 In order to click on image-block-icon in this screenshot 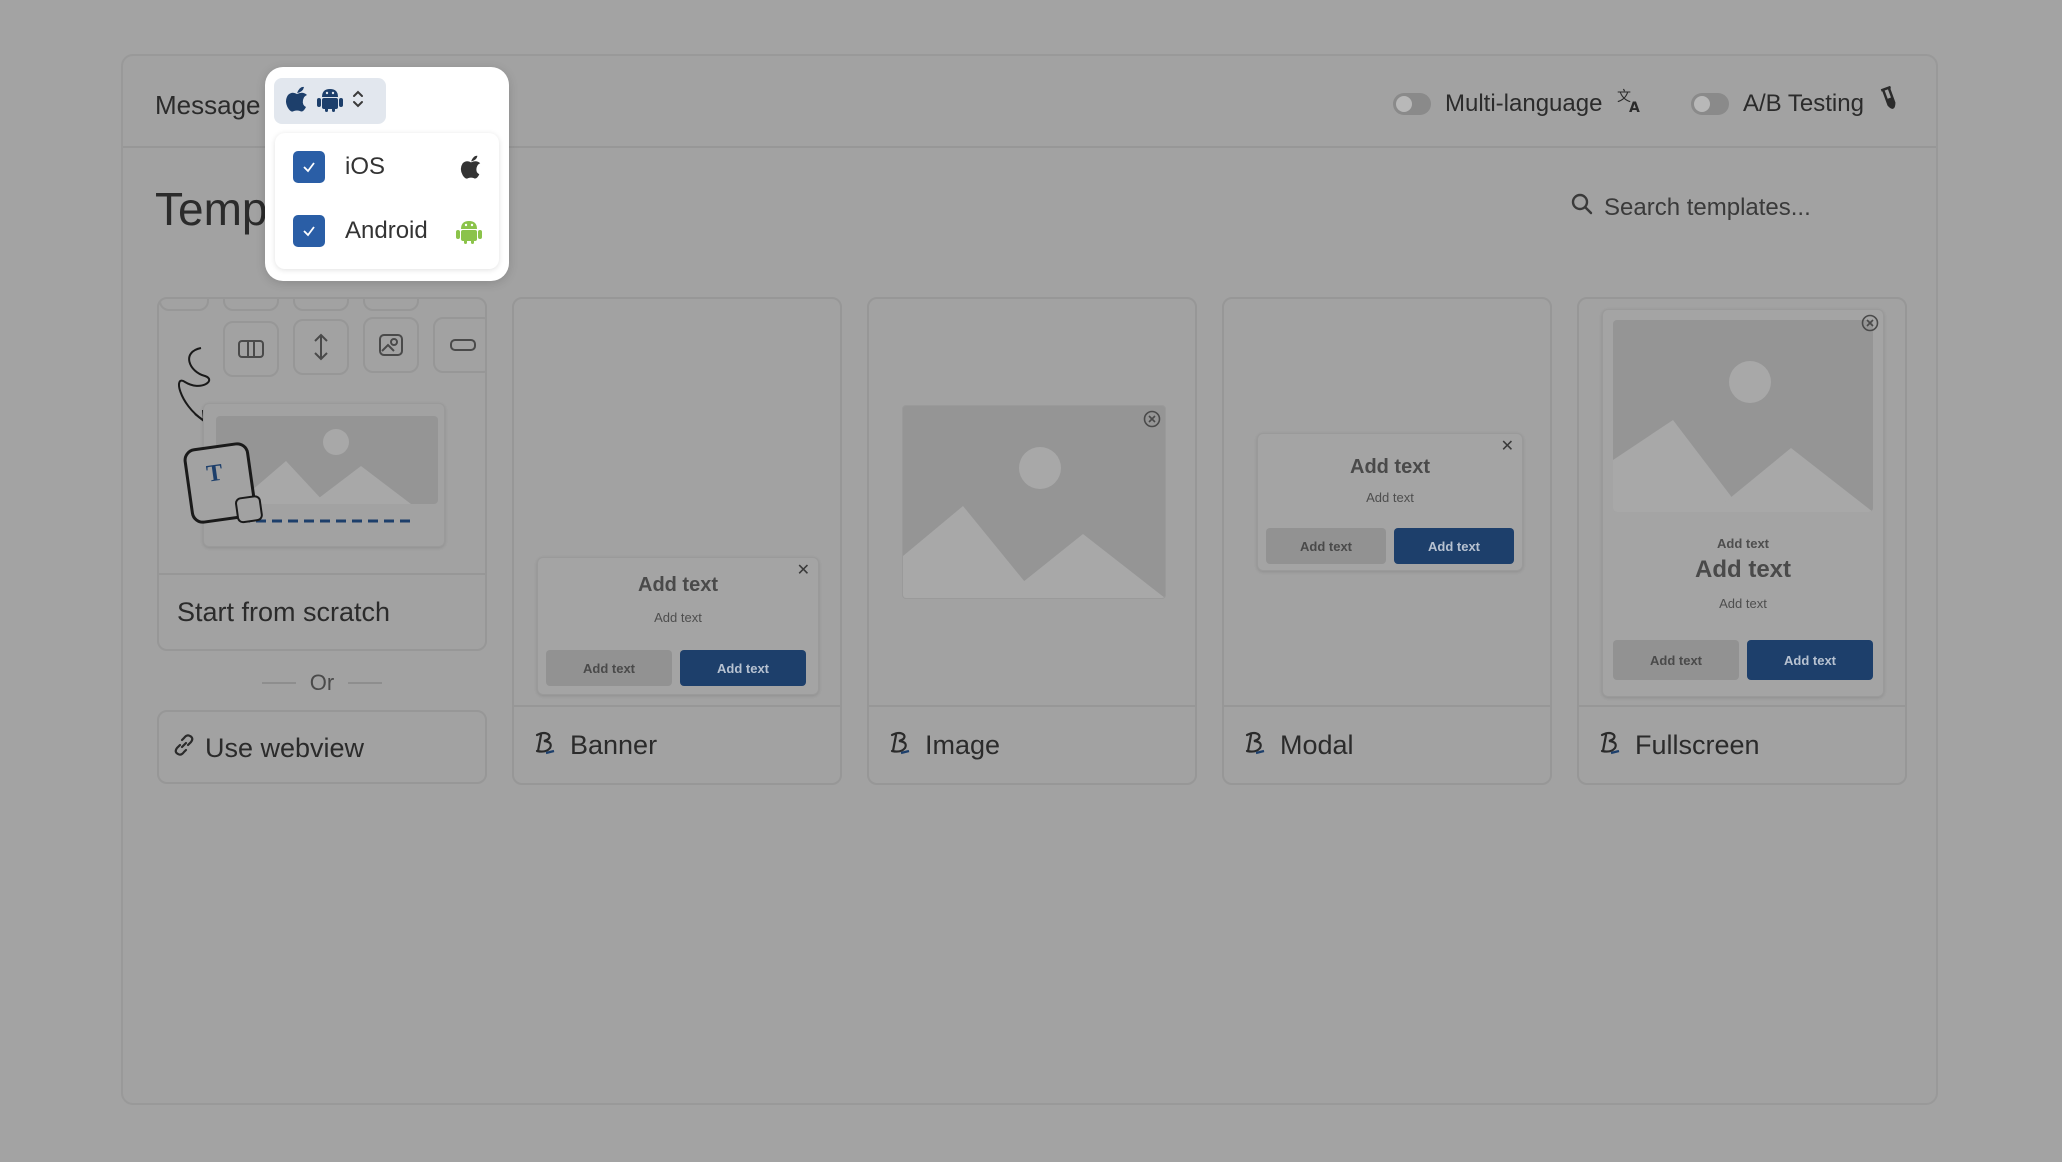, I will do `click(391, 345)`.